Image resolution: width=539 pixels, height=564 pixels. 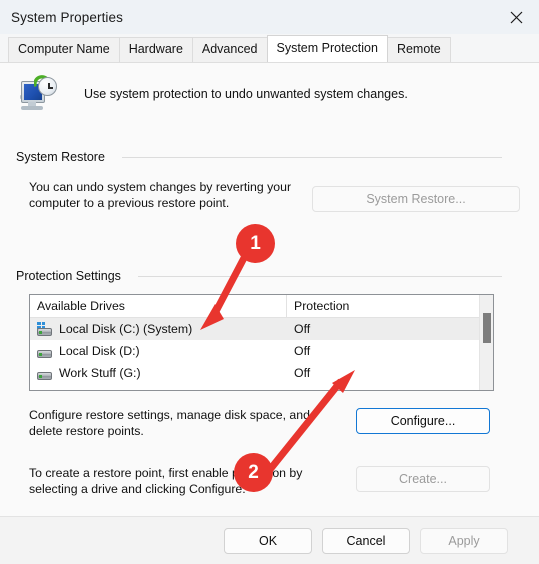 What do you see at coordinates (158, 373) in the screenshot?
I see `drive-name-cell: Work Stuff (G:)` at bounding box center [158, 373].